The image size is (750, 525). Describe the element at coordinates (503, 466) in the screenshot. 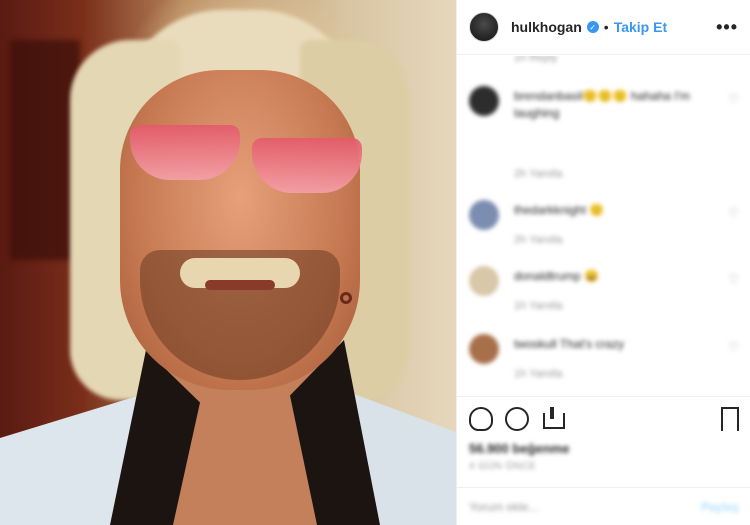

I see `post-date: 4 GÜN ÖNCE` at that location.